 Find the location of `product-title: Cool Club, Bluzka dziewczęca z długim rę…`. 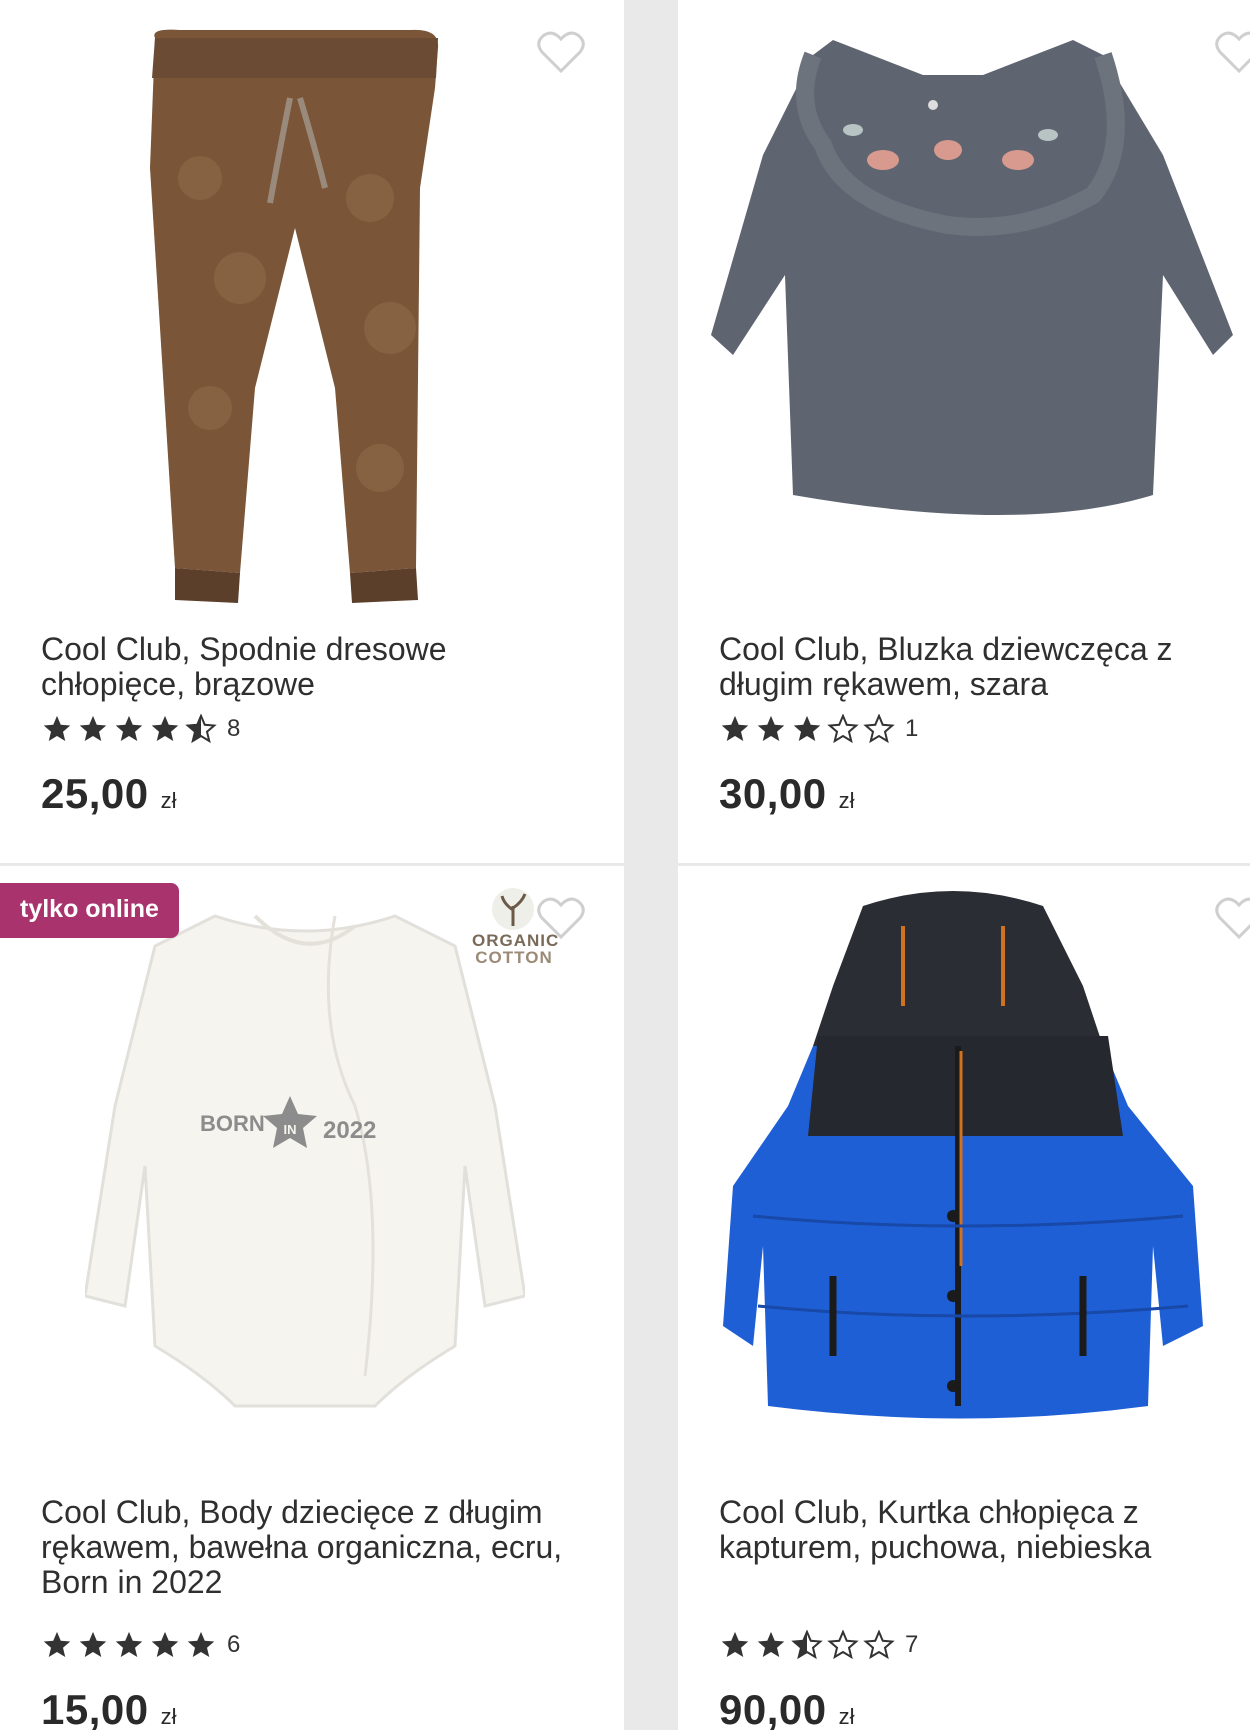

product-title: Cool Club, Bluzka dziewczęca z długim rę… is located at coordinates (984, 667).